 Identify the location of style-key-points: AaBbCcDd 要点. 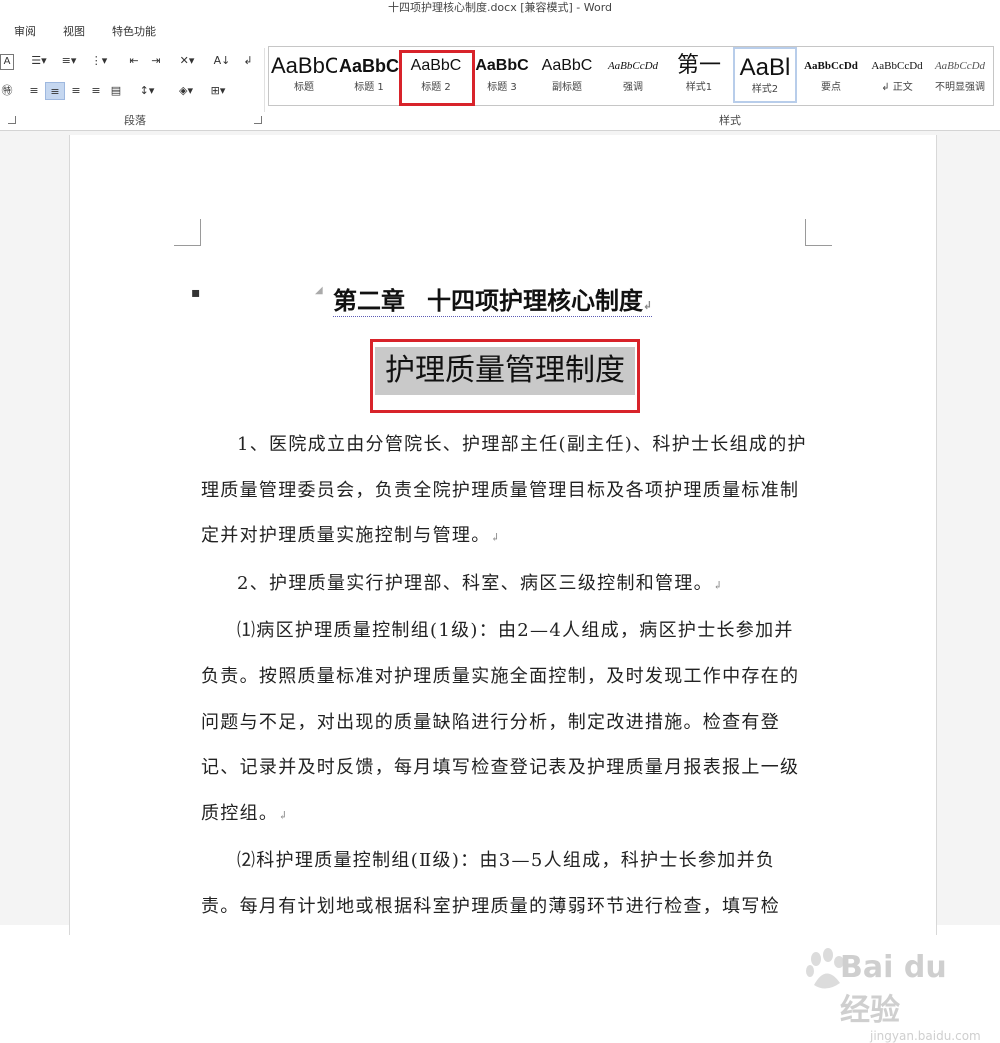
(831, 75).